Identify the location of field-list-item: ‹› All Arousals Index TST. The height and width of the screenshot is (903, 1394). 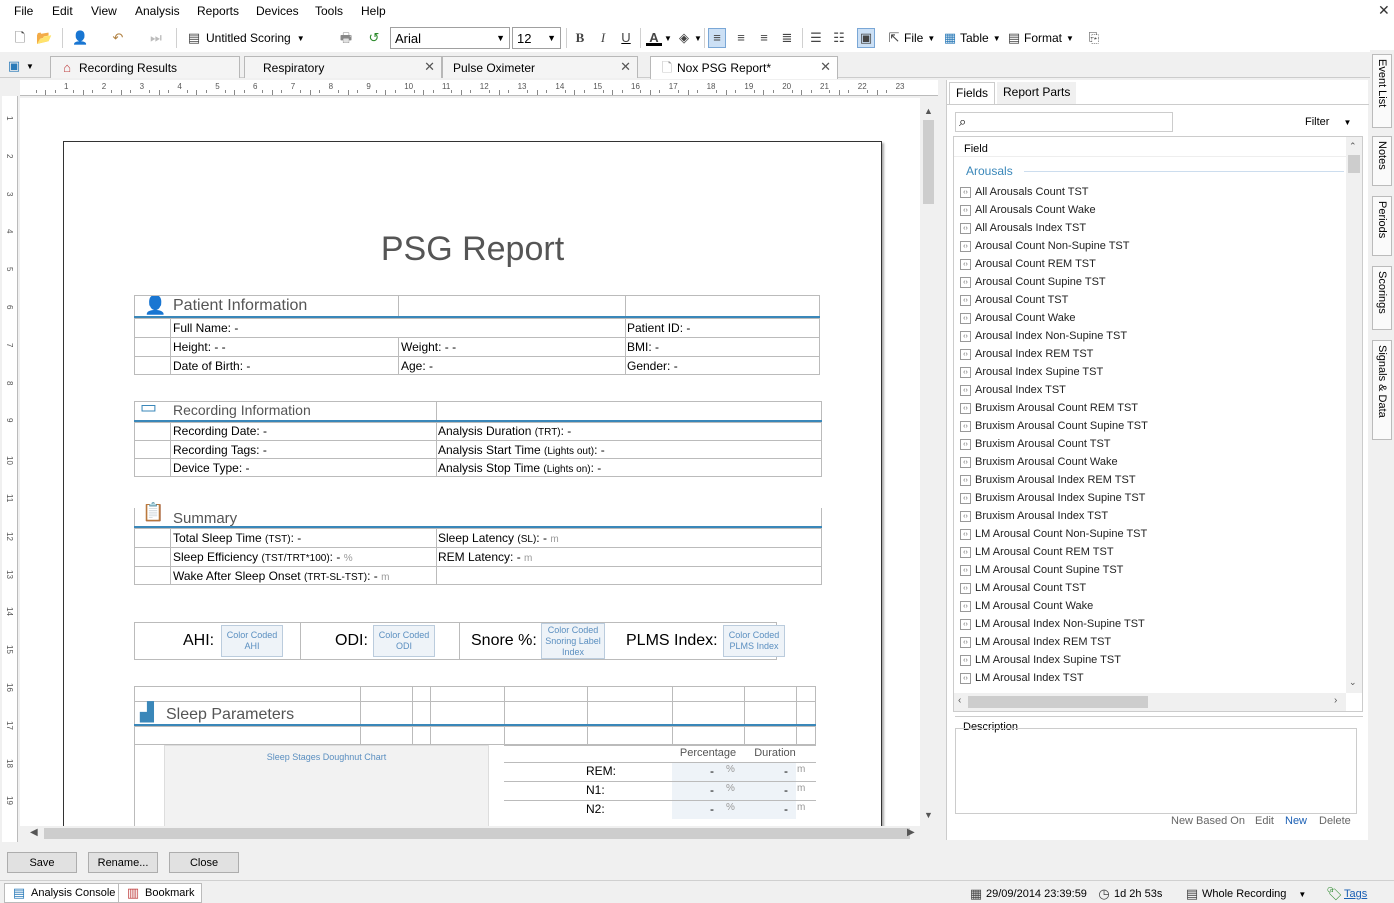
(1023, 228).